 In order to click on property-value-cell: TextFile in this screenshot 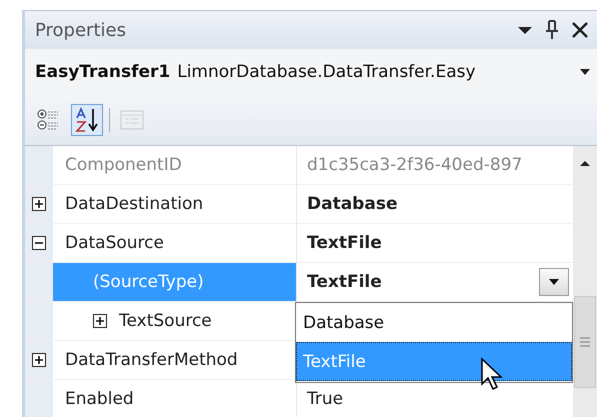, I will do `click(435, 243)`.